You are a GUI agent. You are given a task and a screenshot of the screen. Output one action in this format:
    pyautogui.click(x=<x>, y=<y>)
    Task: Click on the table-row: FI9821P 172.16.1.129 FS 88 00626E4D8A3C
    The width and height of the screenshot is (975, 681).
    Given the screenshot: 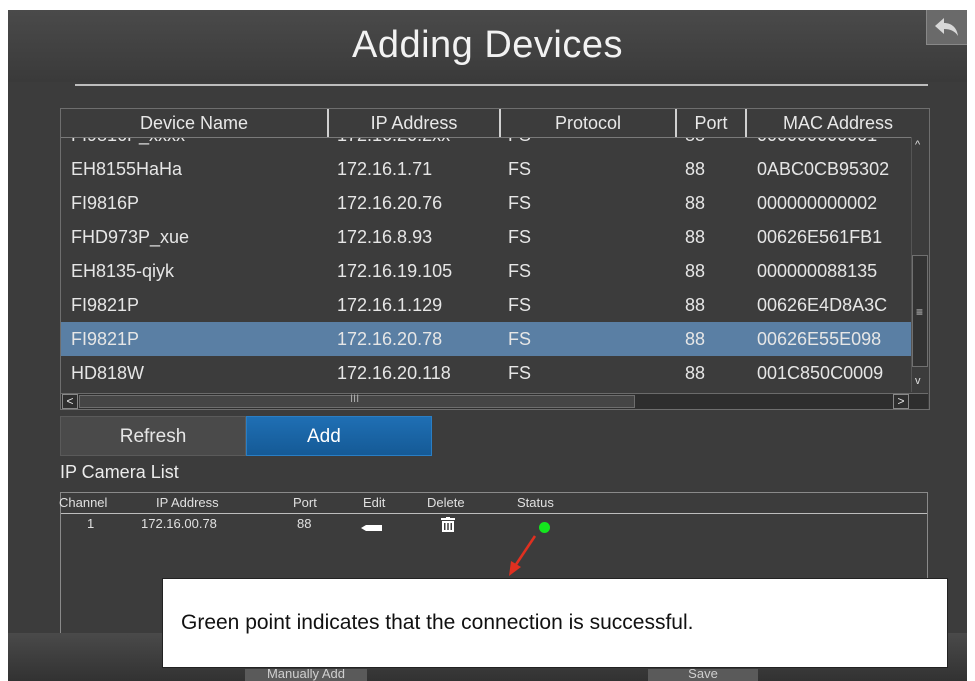 What is the action you would take?
    pyautogui.click(x=486, y=305)
    